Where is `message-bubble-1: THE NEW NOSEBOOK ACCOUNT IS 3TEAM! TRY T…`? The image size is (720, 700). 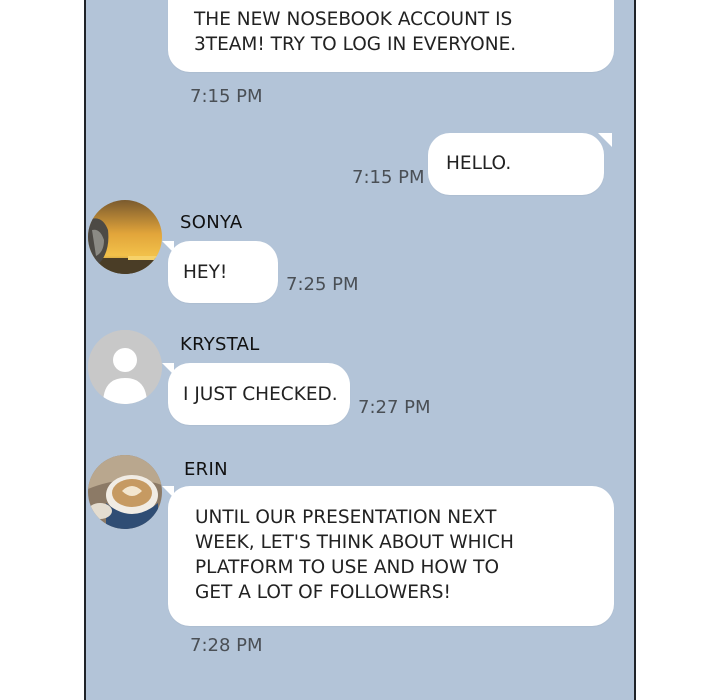 message-bubble-1: THE NEW NOSEBOOK ACCOUNT IS 3TEAM! TRY T… is located at coordinates (391, 36).